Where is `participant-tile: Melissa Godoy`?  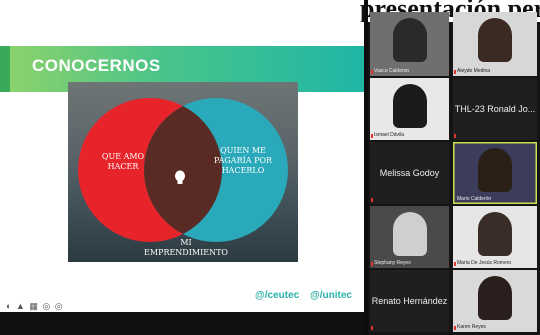 participant-tile: Melissa Godoy is located at coordinates (409, 173).